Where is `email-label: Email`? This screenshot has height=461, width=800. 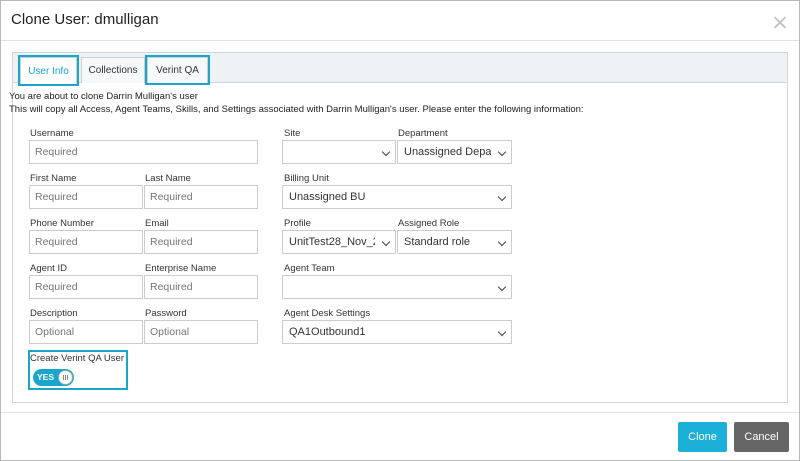 email-label: Email is located at coordinates (157, 223).